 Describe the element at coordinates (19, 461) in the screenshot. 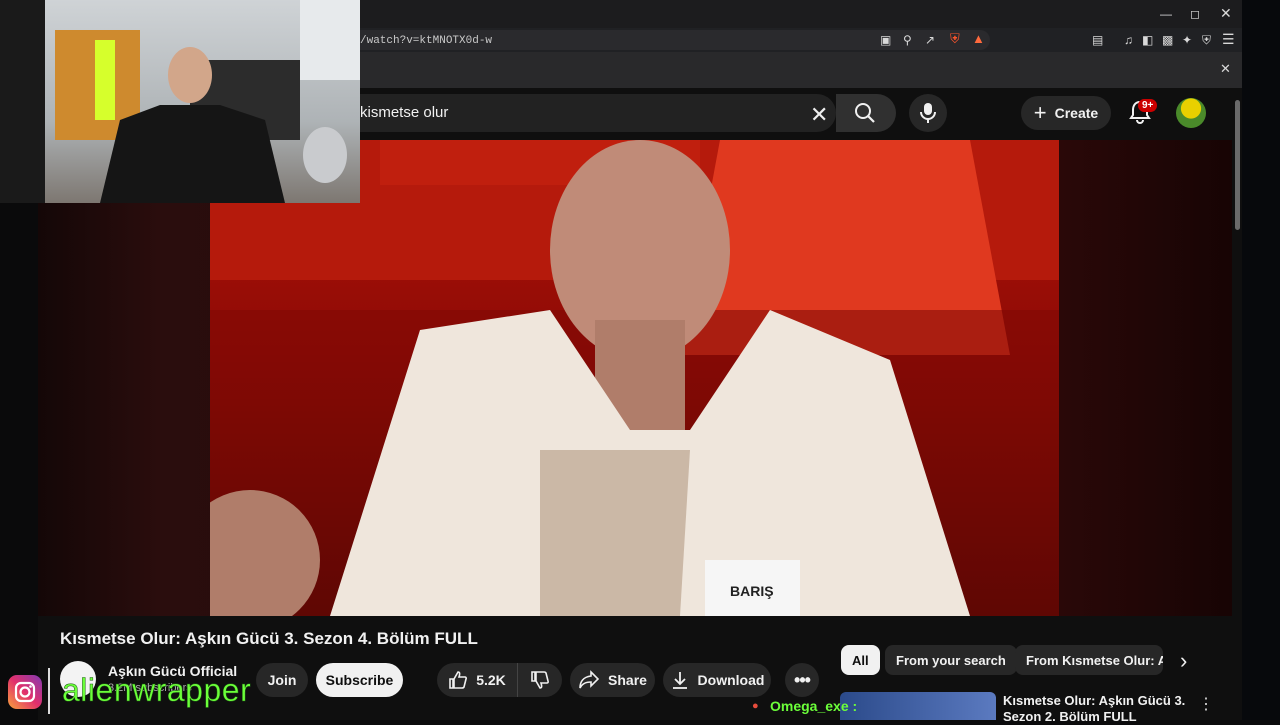

I see `left-dark-area` at that location.